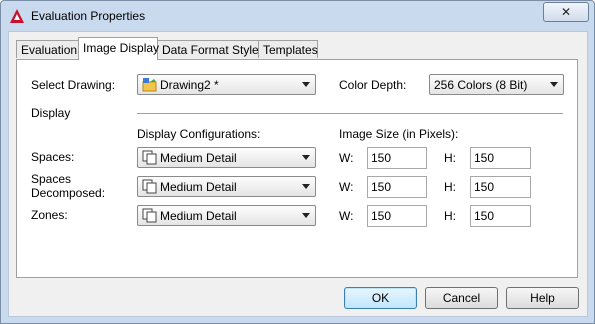 The image size is (595, 324). What do you see at coordinates (397, 187) in the screenshot?
I see `spaces-decomposed-width-input: 150` at bounding box center [397, 187].